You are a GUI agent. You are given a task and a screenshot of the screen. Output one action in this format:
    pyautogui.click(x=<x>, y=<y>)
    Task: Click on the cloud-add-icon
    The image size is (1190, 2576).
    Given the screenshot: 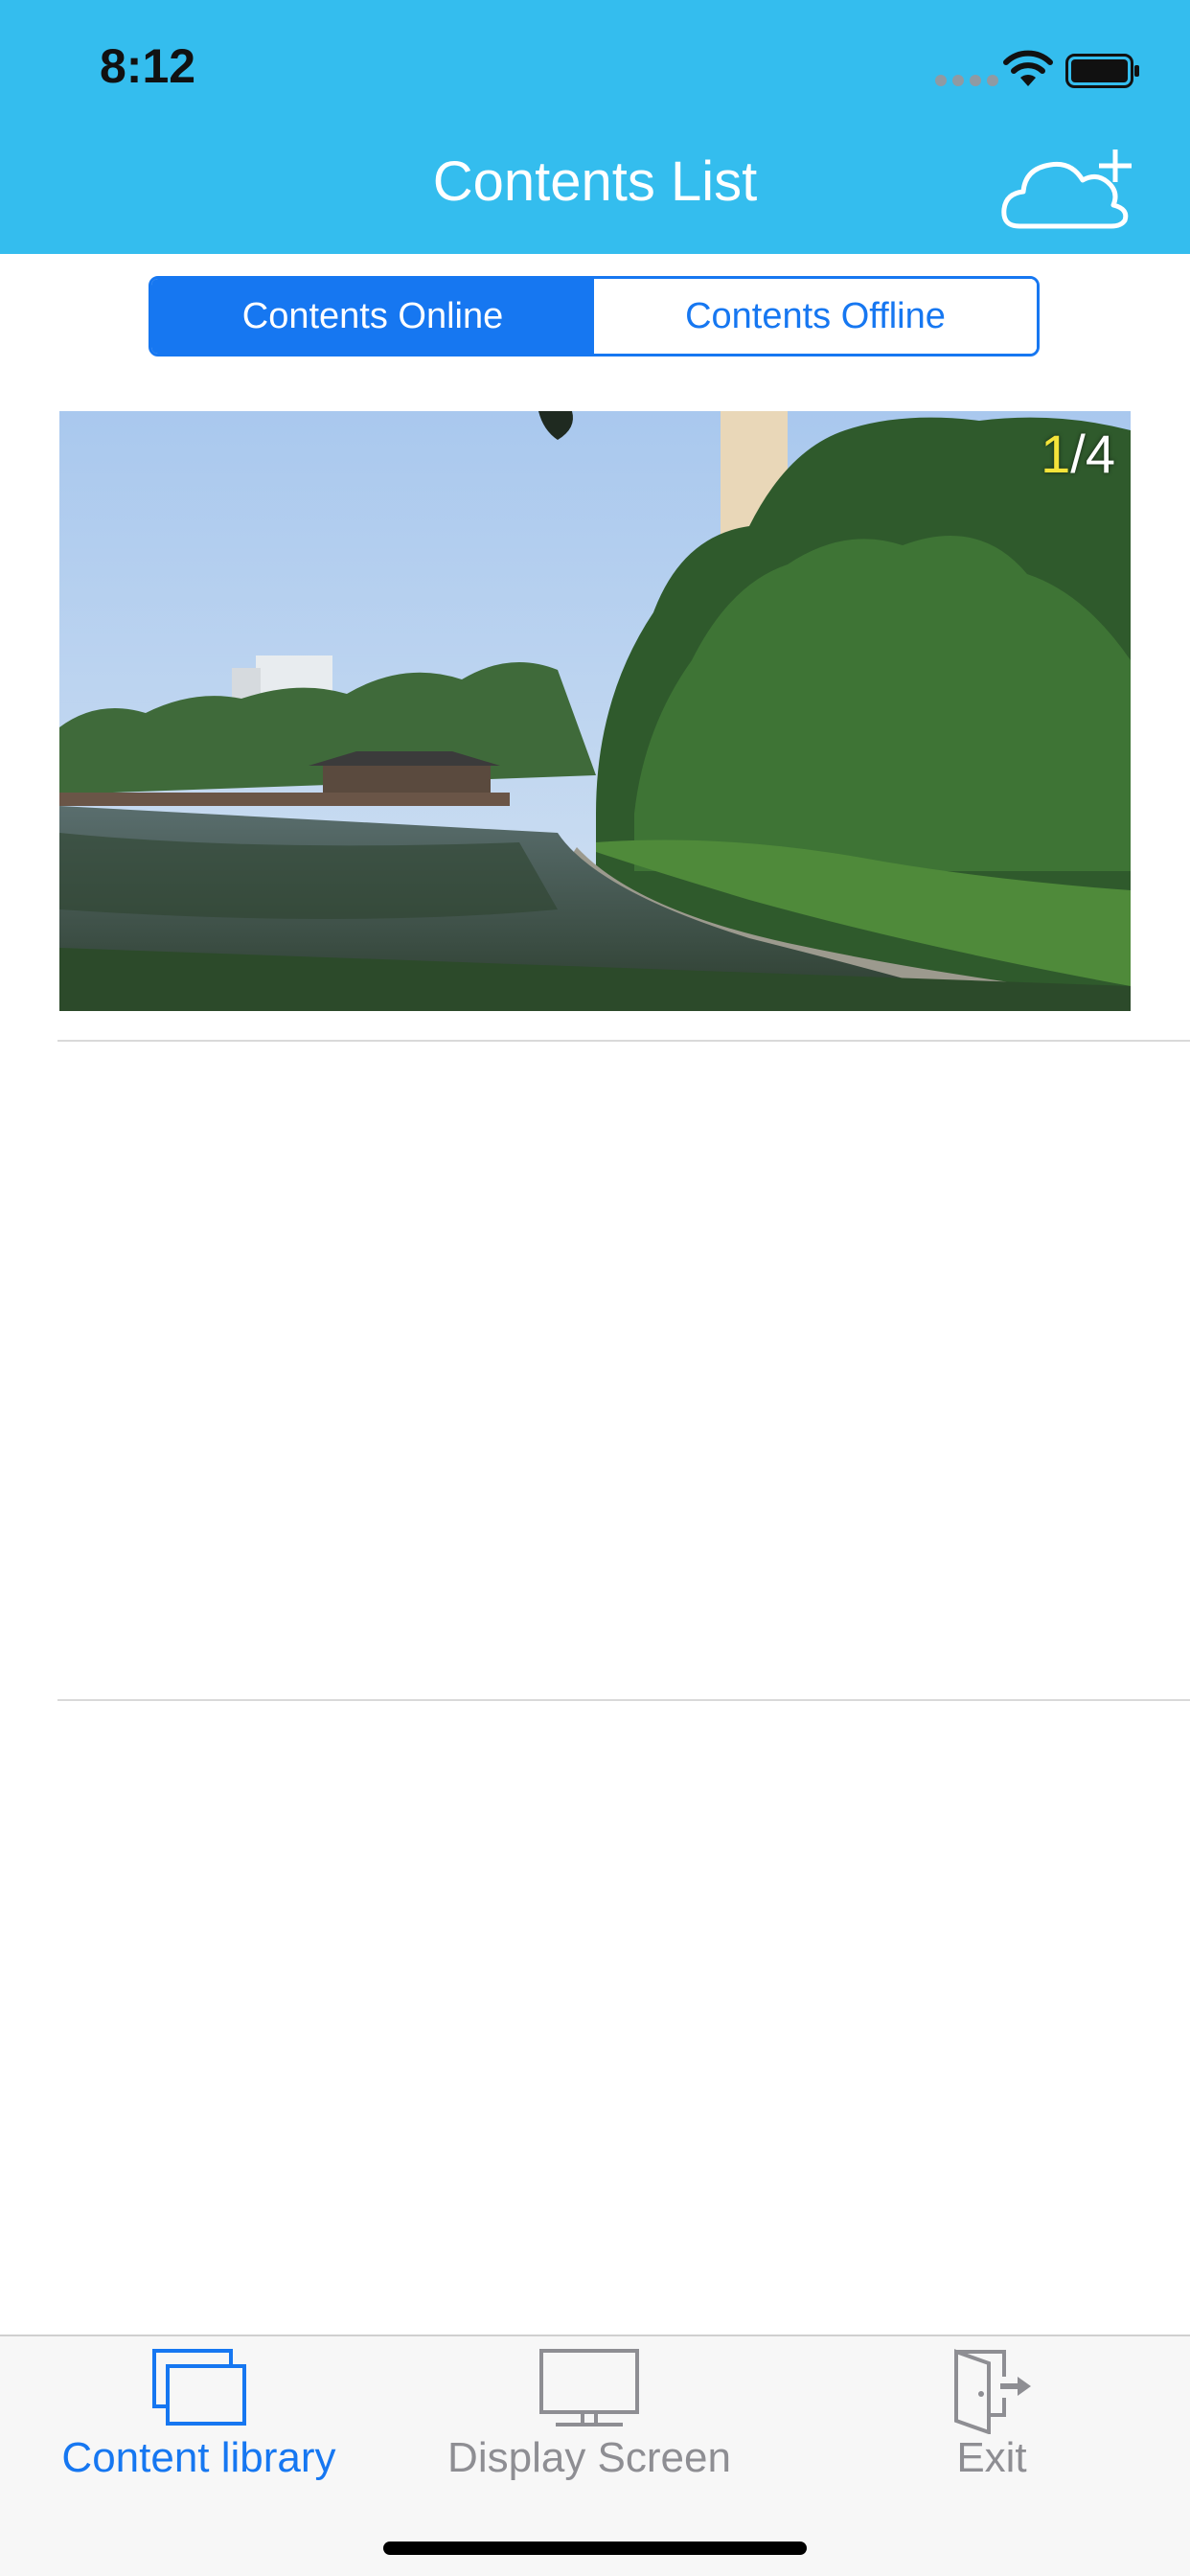 What is the action you would take?
    pyautogui.click(x=1068, y=191)
    